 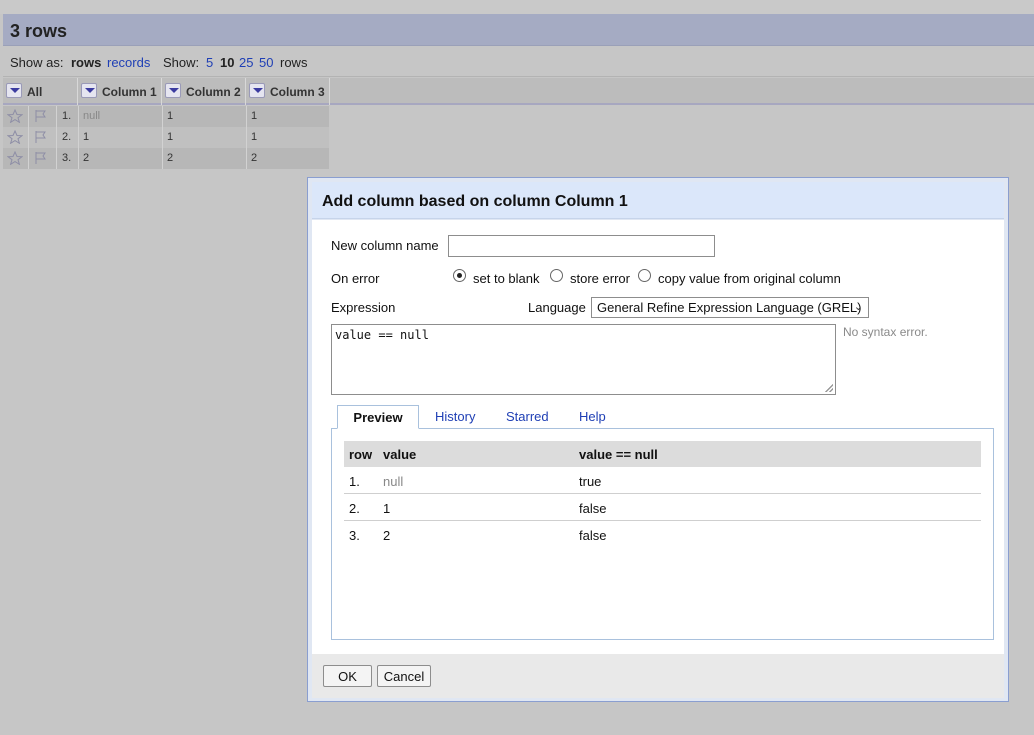 I want to click on tab-preview-label: Preview, so click(x=378, y=417).